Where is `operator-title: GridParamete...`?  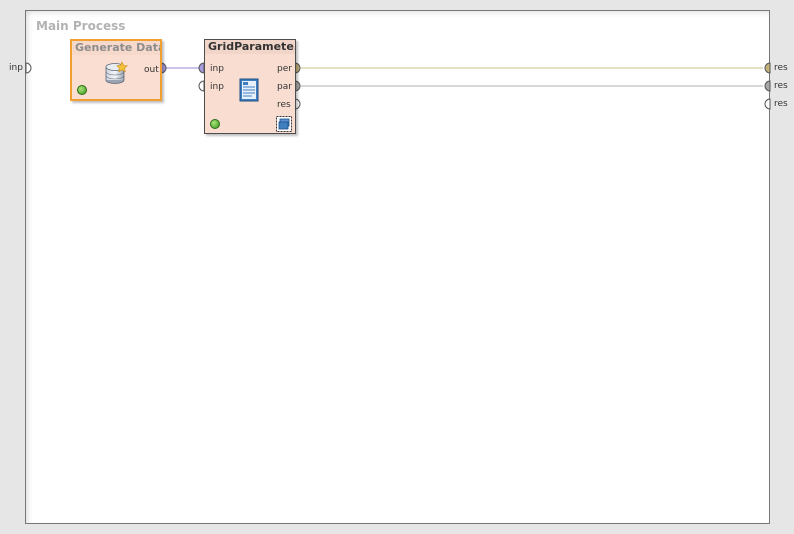
operator-title: GridParamete... is located at coordinates (250, 47).